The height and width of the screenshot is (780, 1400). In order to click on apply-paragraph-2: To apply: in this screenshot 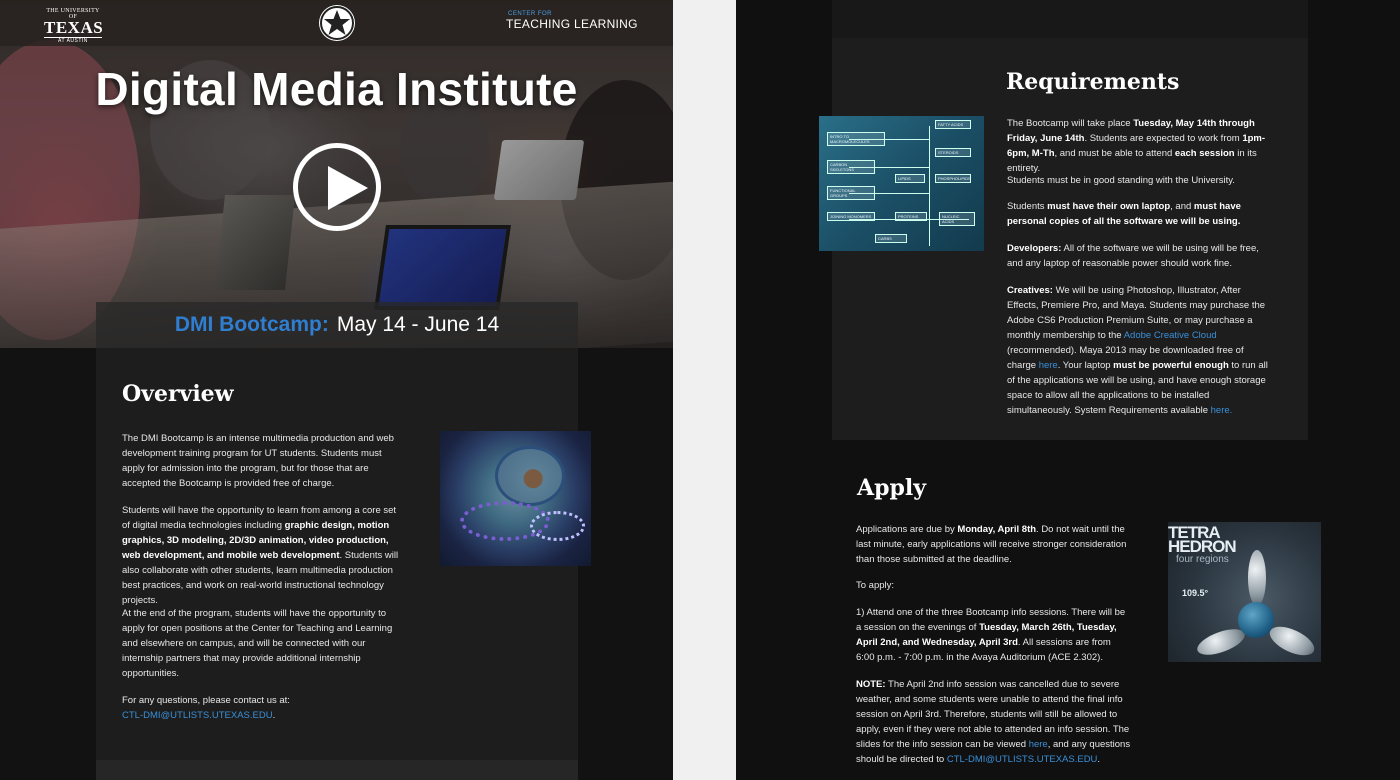, I will do `click(875, 585)`.